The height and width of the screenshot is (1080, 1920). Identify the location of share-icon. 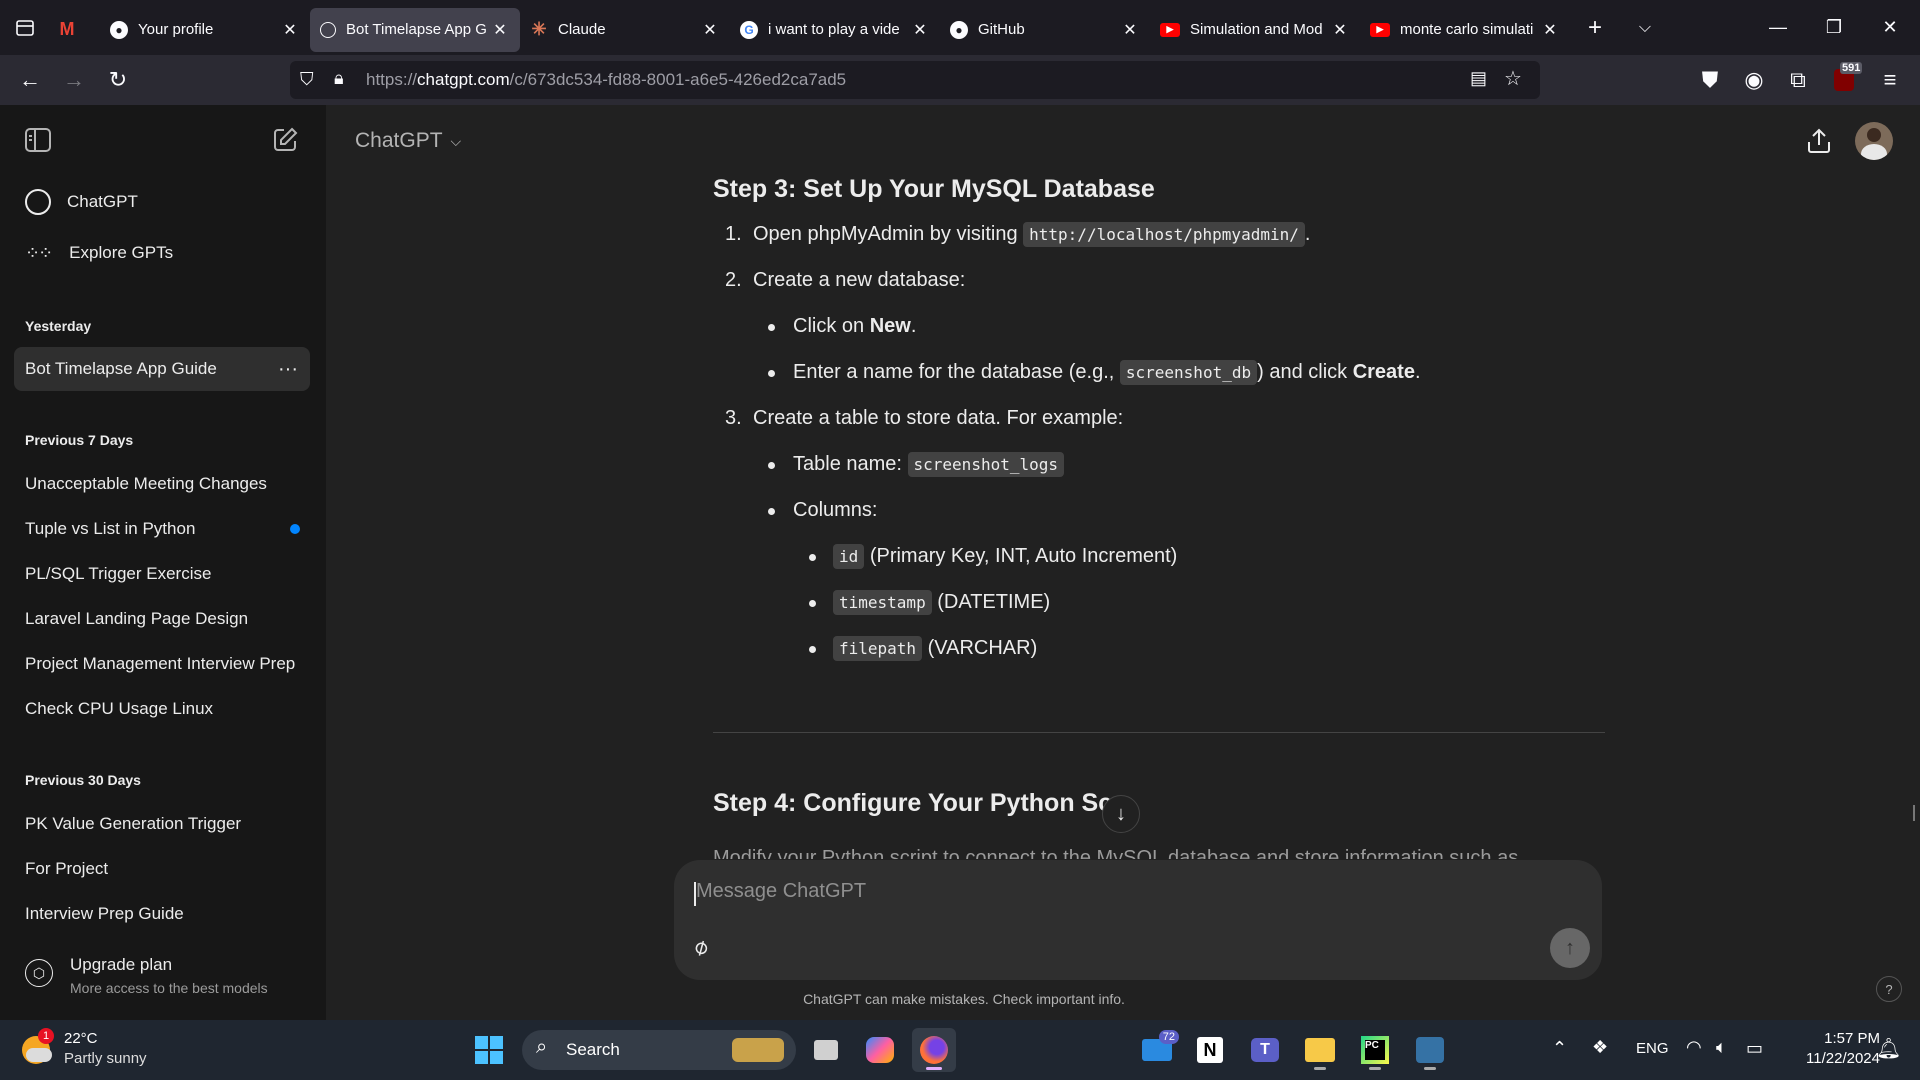
(1819, 143).